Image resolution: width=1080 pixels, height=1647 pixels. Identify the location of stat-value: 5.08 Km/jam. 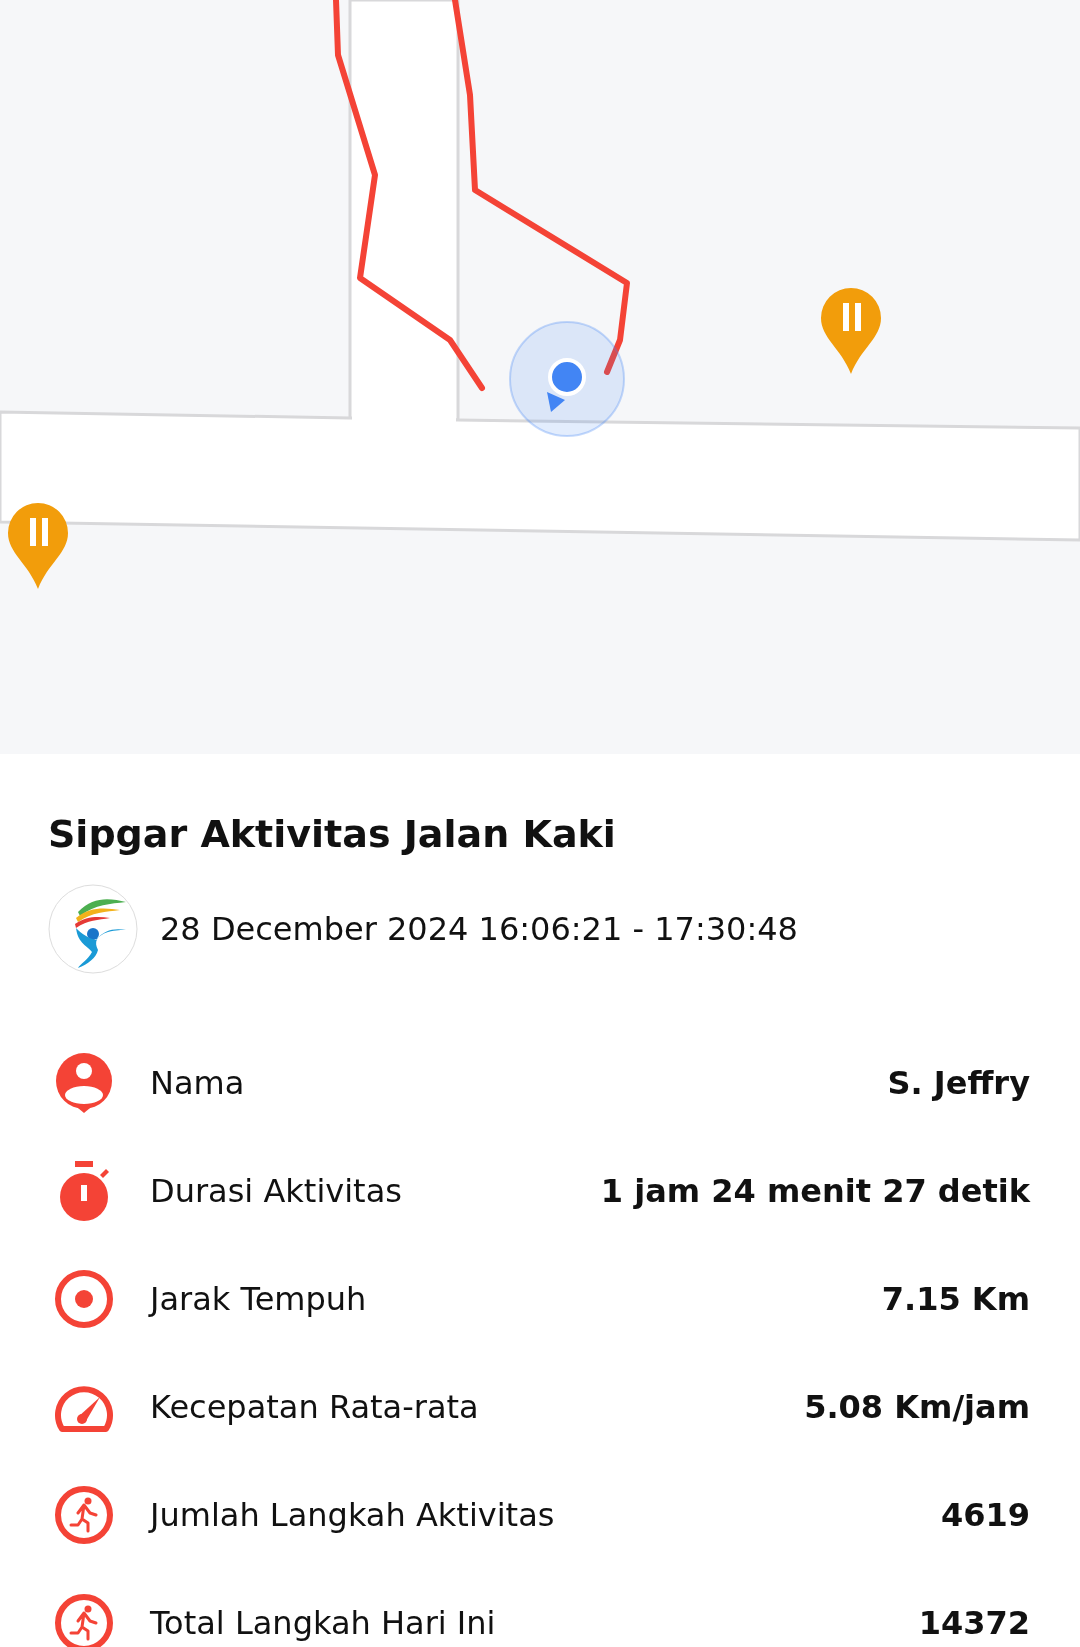
(917, 1406).